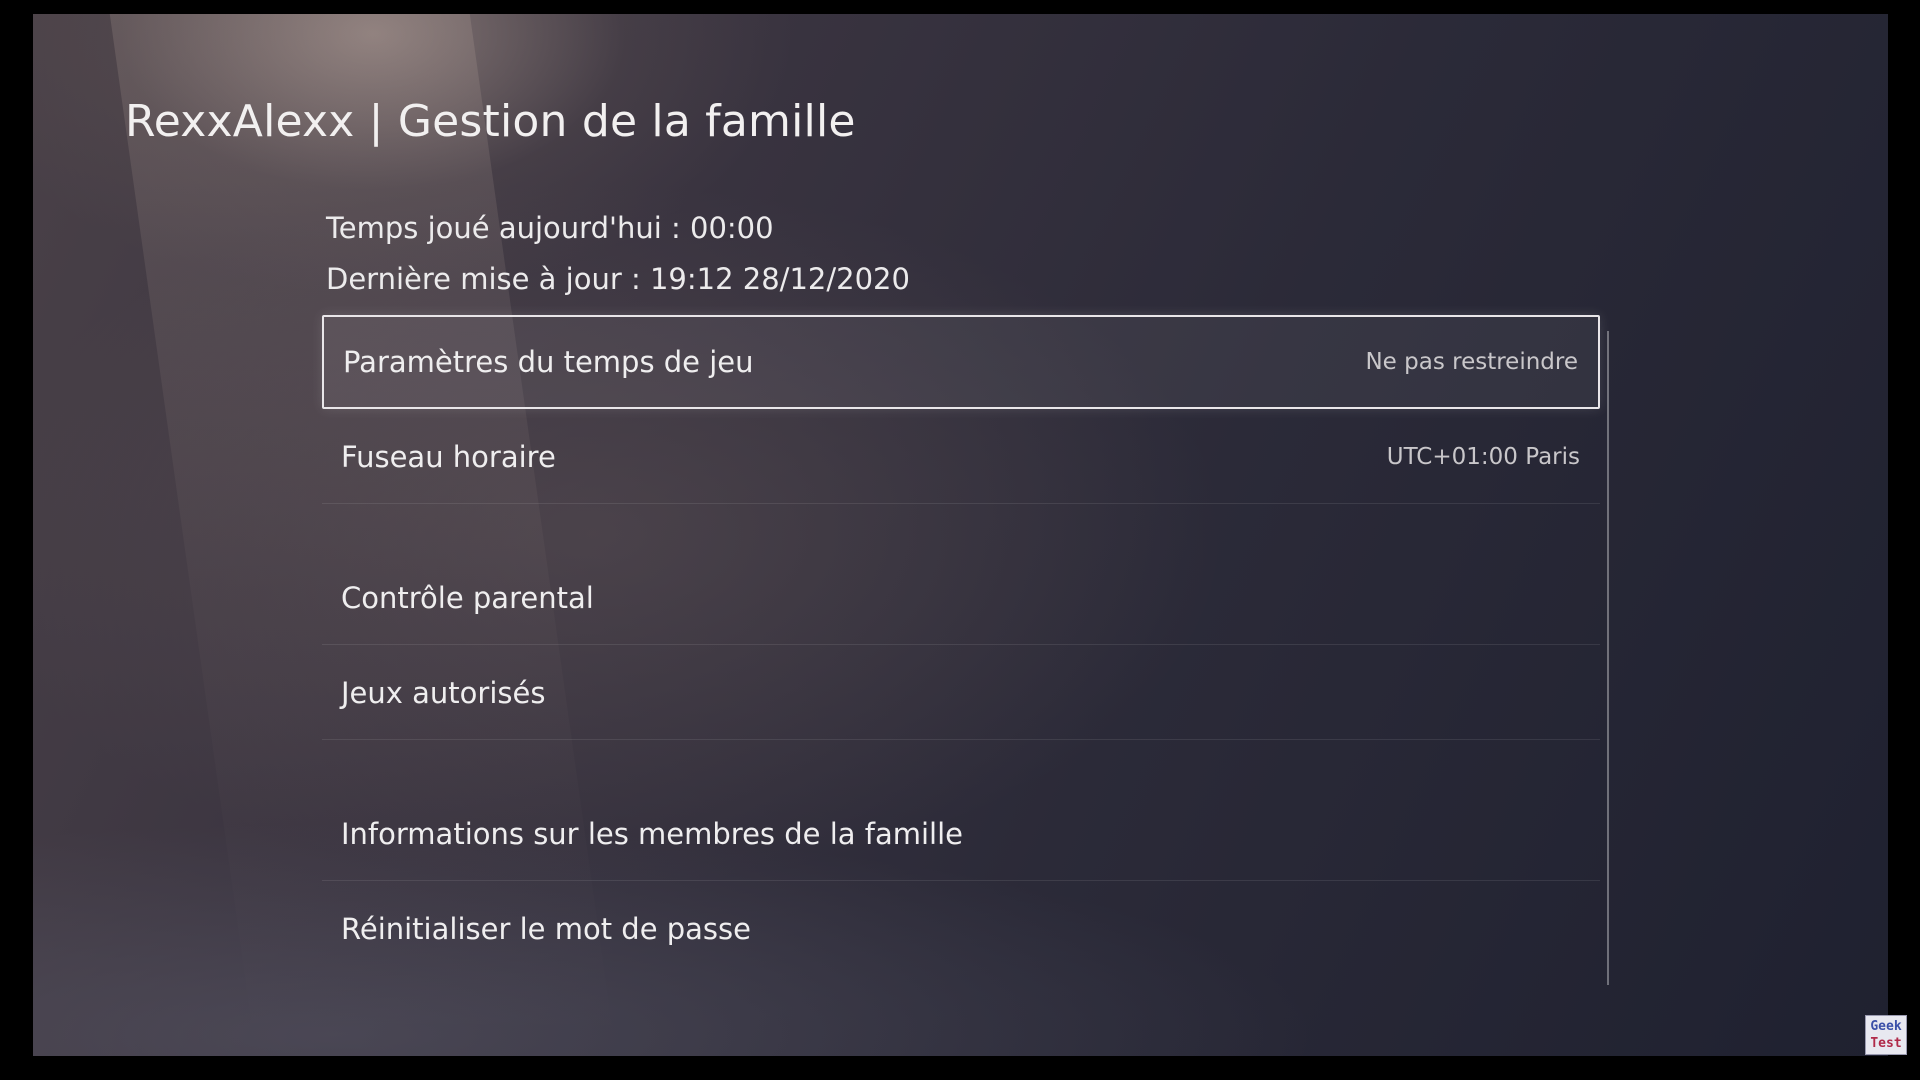 The height and width of the screenshot is (1080, 1920). I want to click on menu-item-label: Paramètres du temps de jeu, so click(548, 362).